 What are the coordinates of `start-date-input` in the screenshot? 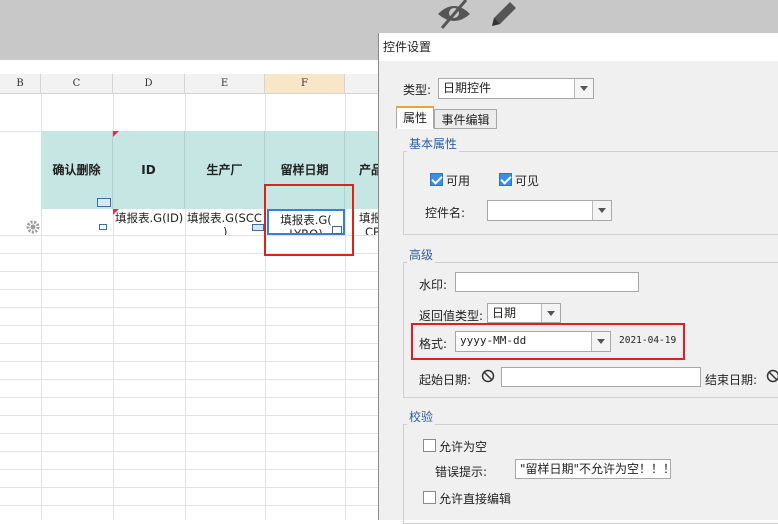 It's located at (601, 377).